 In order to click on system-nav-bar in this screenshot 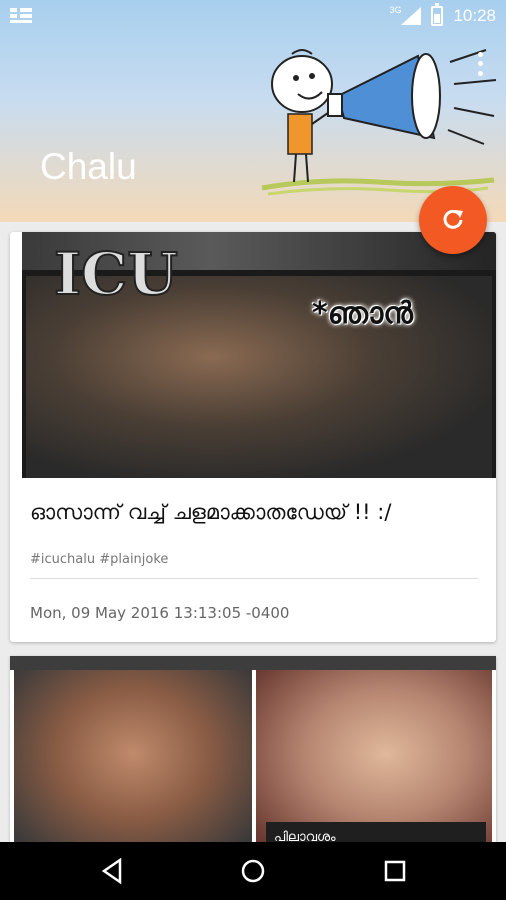, I will do `click(253, 871)`.